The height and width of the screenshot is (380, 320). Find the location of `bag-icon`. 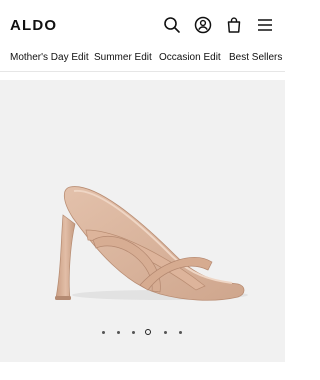

bag-icon is located at coordinates (234, 25).